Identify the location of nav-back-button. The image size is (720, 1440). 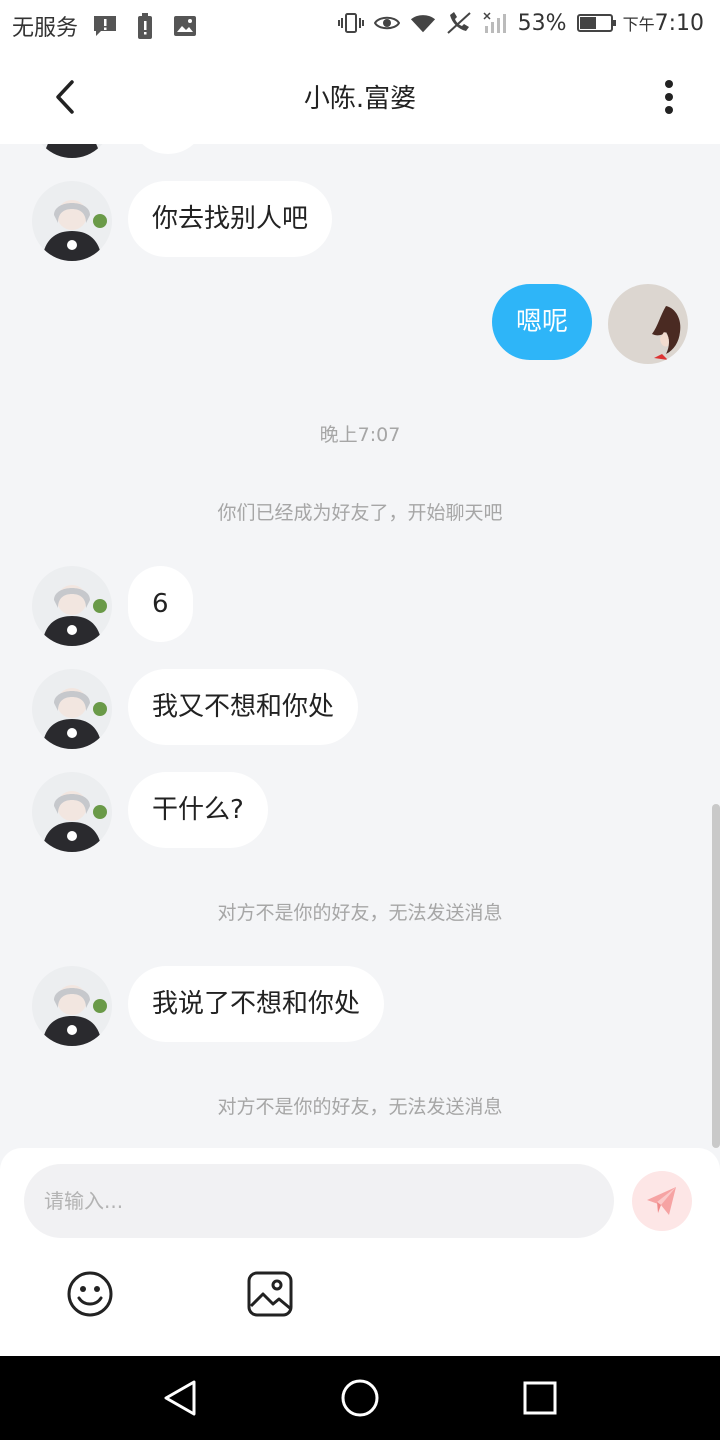
(180, 1398).